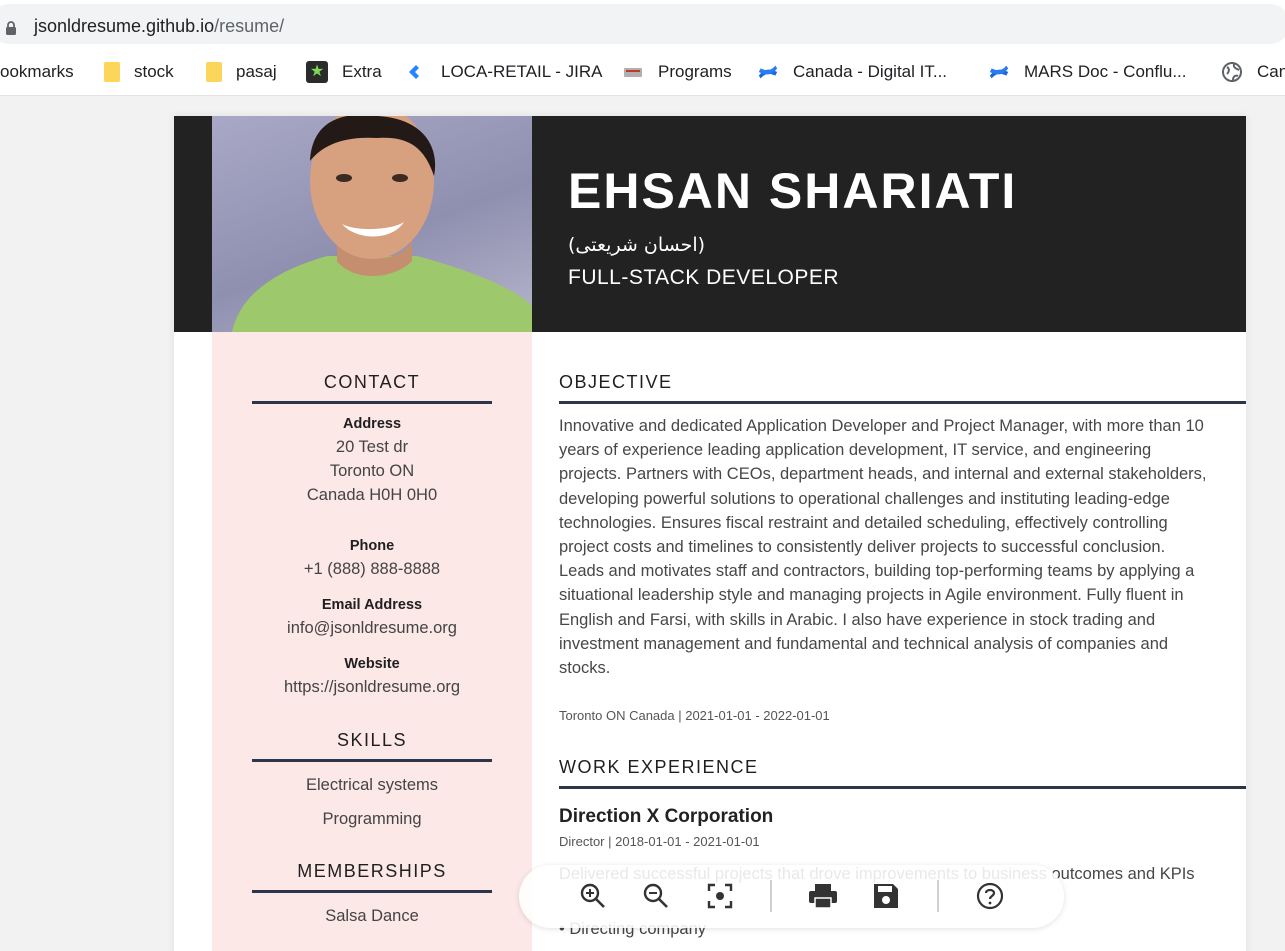 Image resolution: width=1285 pixels, height=951 pixels. I want to click on bookmark-loca-retail-jira: LOCA-RETAIL - JIRA, so click(504, 72).